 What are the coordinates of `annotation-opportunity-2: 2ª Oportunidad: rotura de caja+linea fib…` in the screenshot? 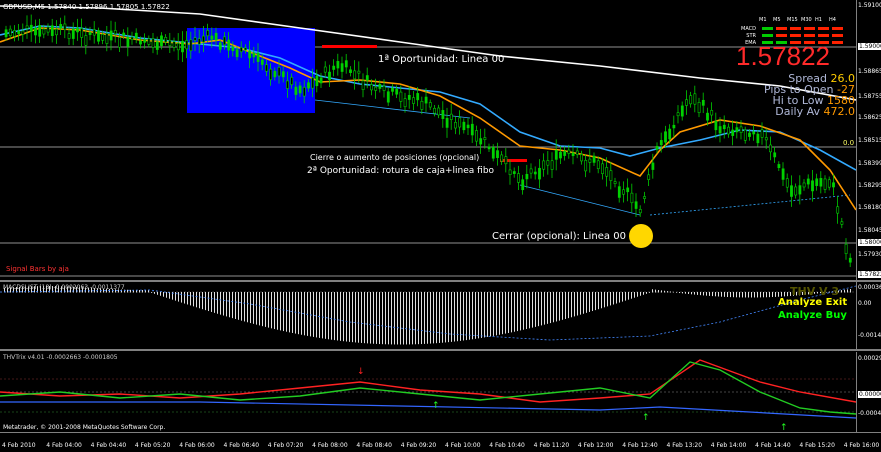 It's located at (401, 171).